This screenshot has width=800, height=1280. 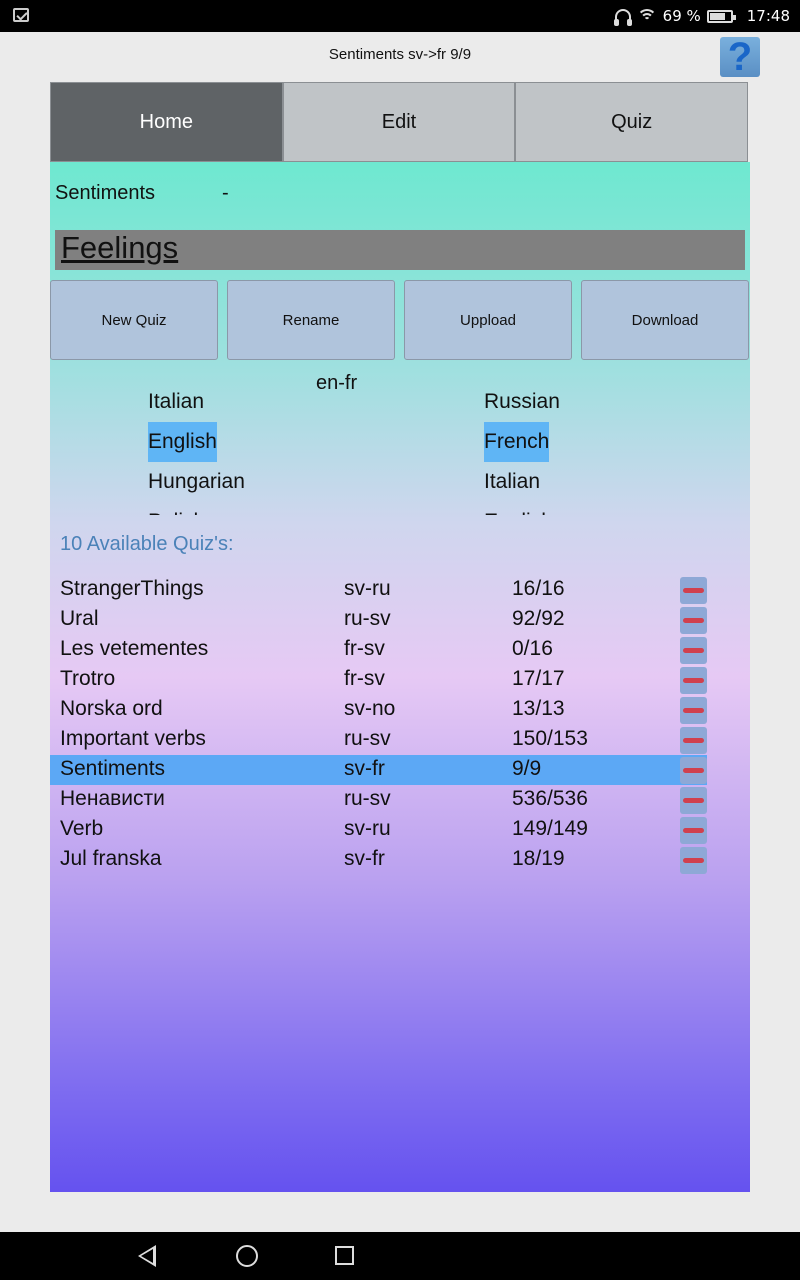 I want to click on rename-button: Rename, so click(x=311, y=320).